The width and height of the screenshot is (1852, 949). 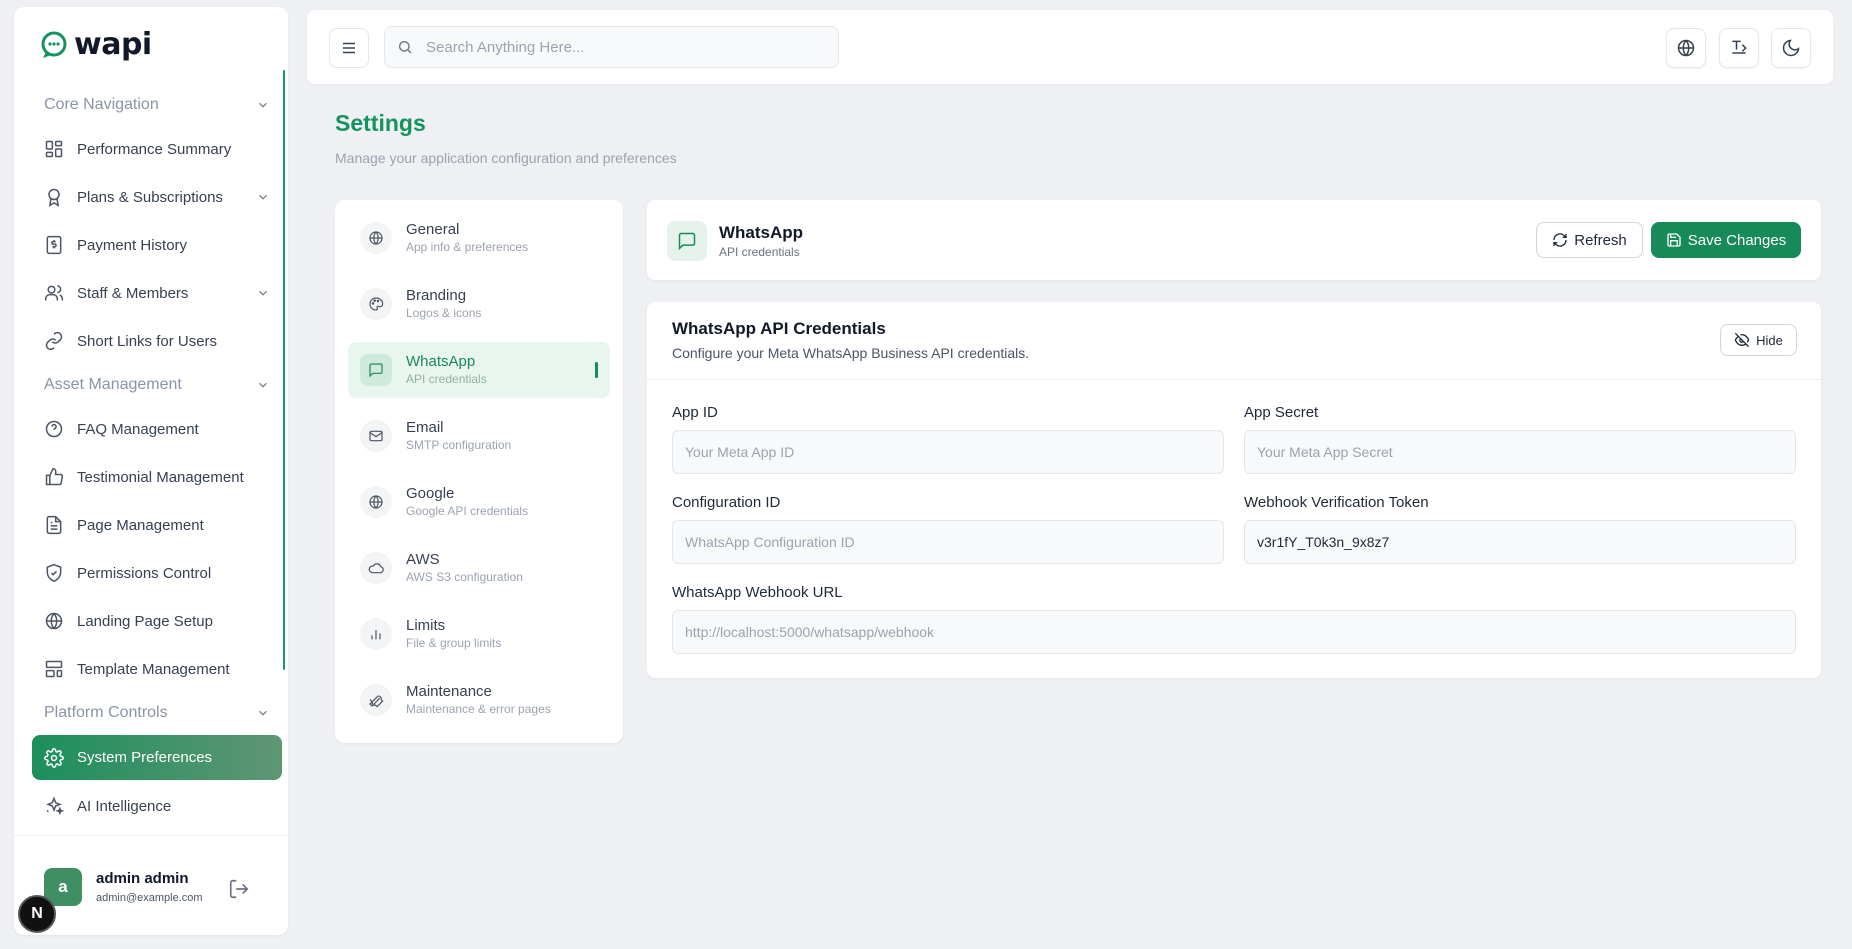 I want to click on refresh-button: Refresh, so click(x=1589, y=240).